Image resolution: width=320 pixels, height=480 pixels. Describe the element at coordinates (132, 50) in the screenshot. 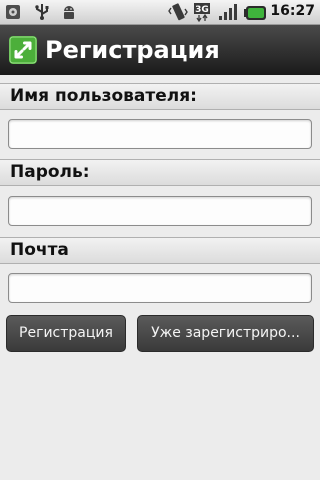

I see `page-title: Регистрация` at that location.